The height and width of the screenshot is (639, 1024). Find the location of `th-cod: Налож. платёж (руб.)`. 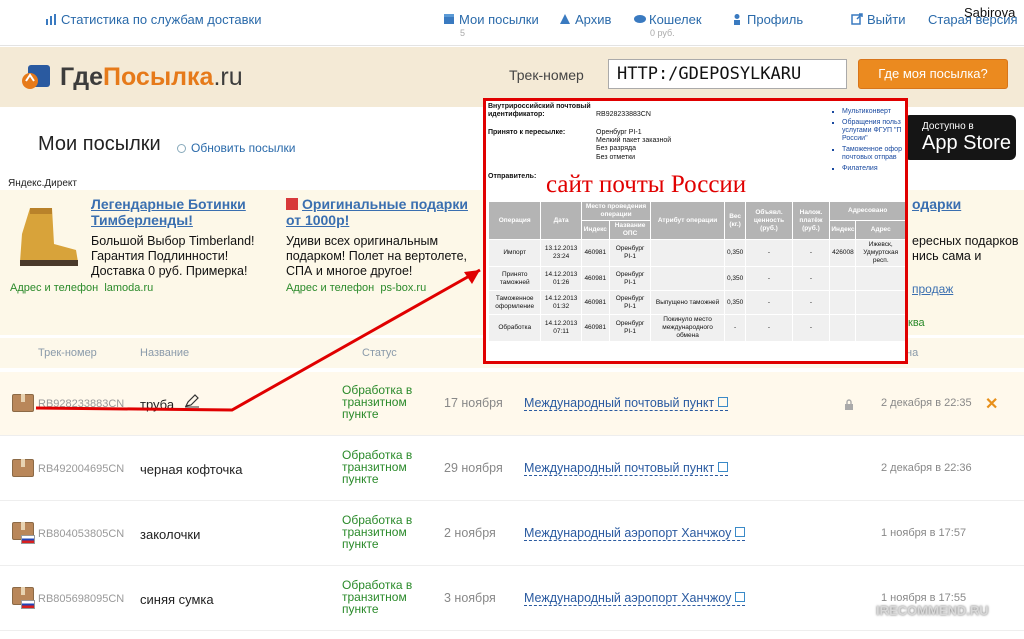

th-cod: Налож. платёж (руб.) is located at coordinates (811, 220).